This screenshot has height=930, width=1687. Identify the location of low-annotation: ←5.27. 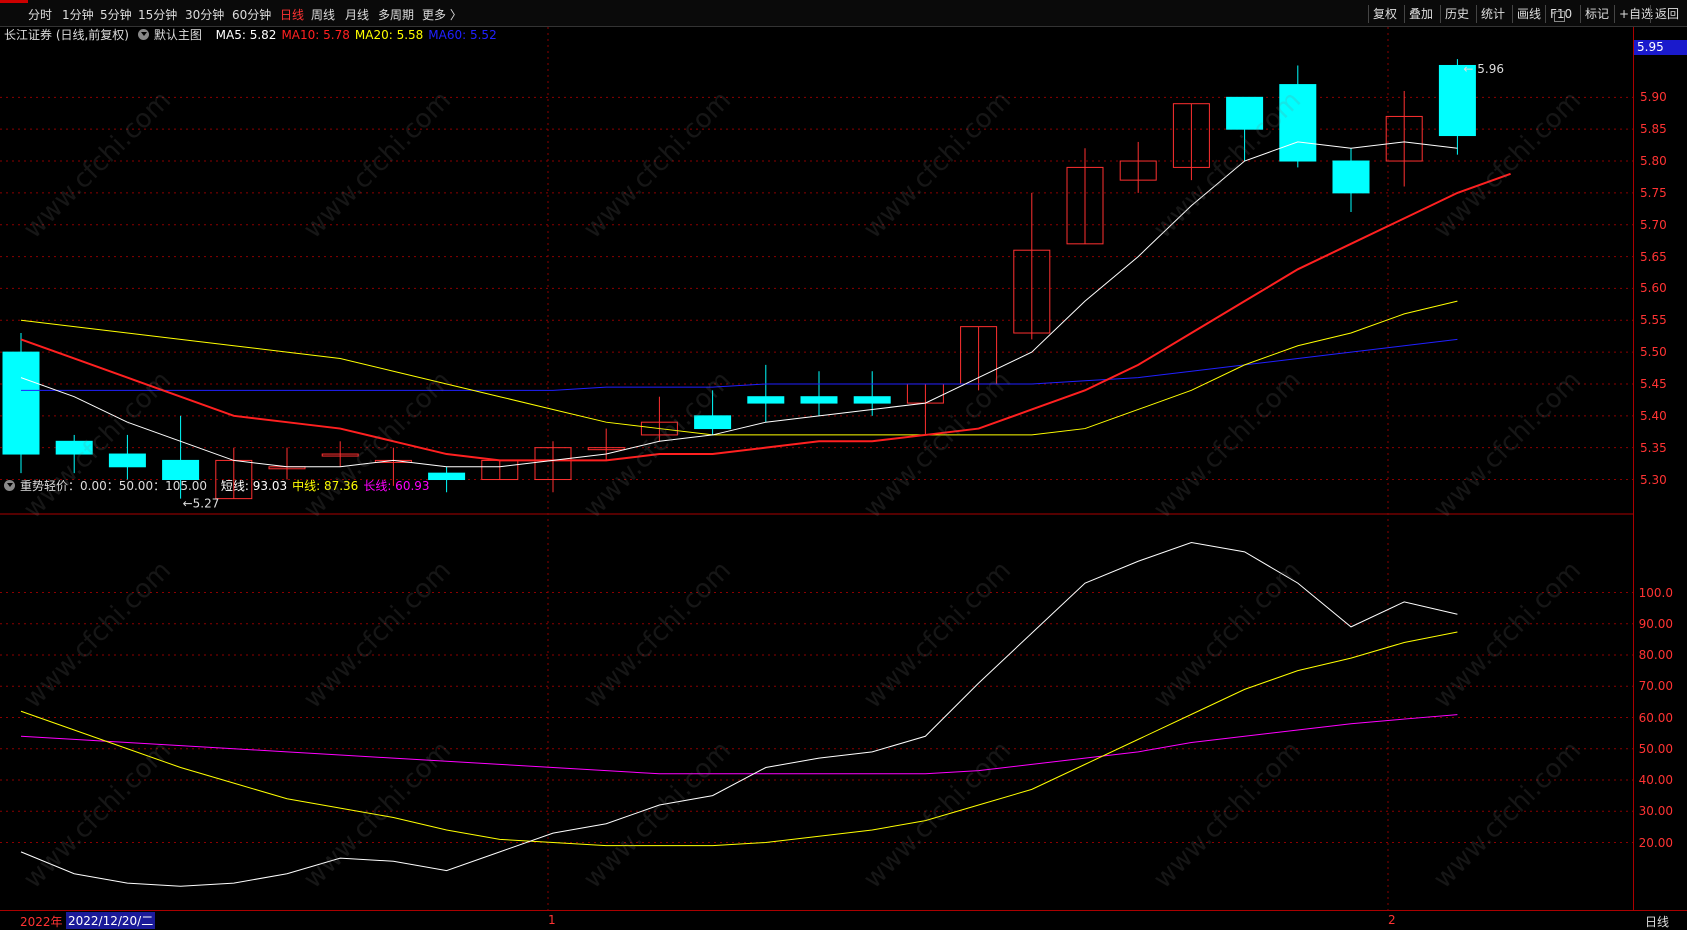
(201, 504).